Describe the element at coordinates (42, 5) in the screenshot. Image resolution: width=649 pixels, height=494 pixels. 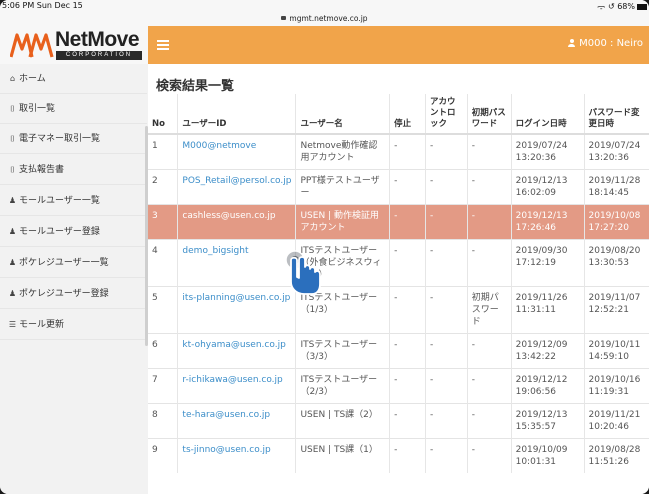
I see `status-time: 5:06 PM Sun Dec 15` at that location.